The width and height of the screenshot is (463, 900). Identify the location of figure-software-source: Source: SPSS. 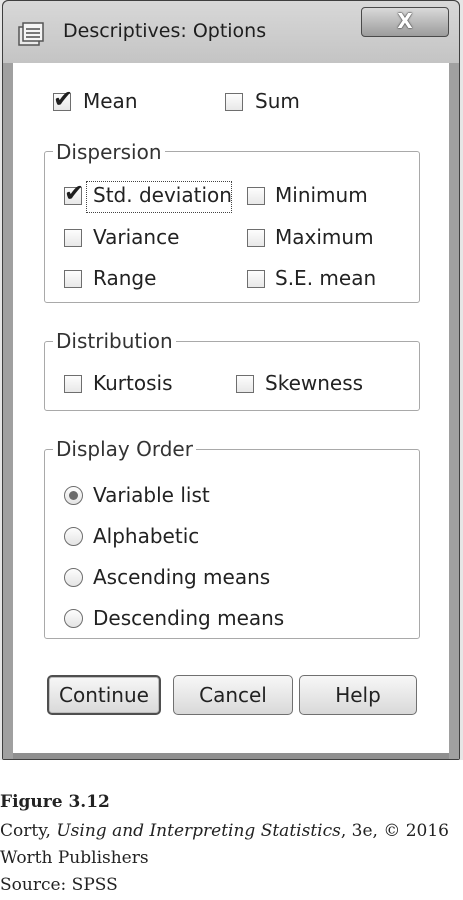
(59, 885).